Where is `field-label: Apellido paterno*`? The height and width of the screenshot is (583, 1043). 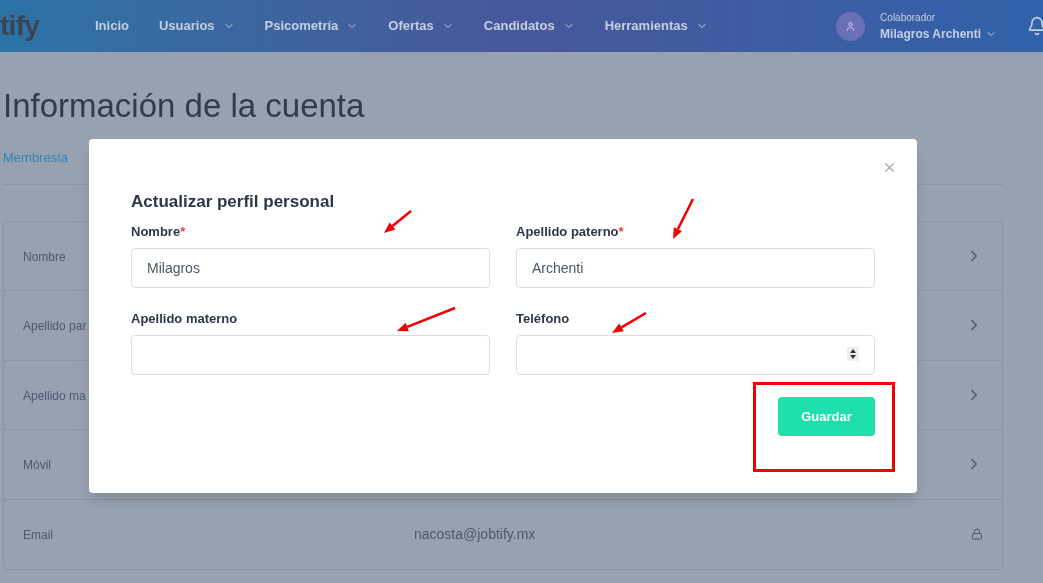
field-label: Apellido paterno* is located at coordinates (570, 231).